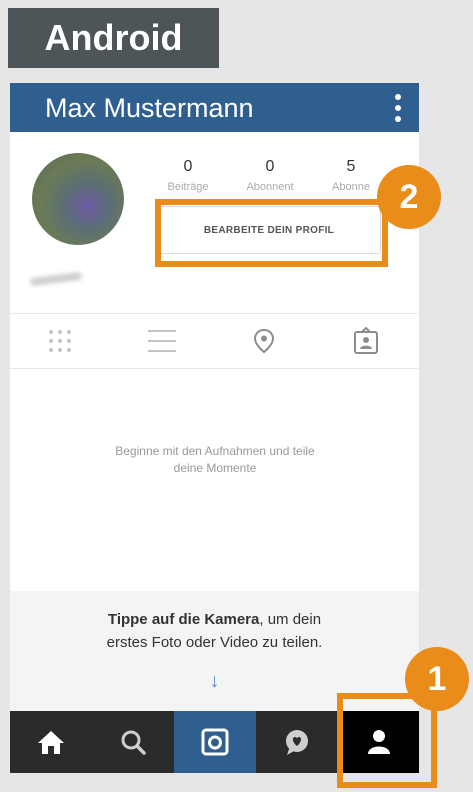 The height and width of the screenshot is (792, 473). What do you see at coordinates (270, 187) in the screenshot?
I see `stat-followers-label: Abonnent` at bounding box center [270, 187].